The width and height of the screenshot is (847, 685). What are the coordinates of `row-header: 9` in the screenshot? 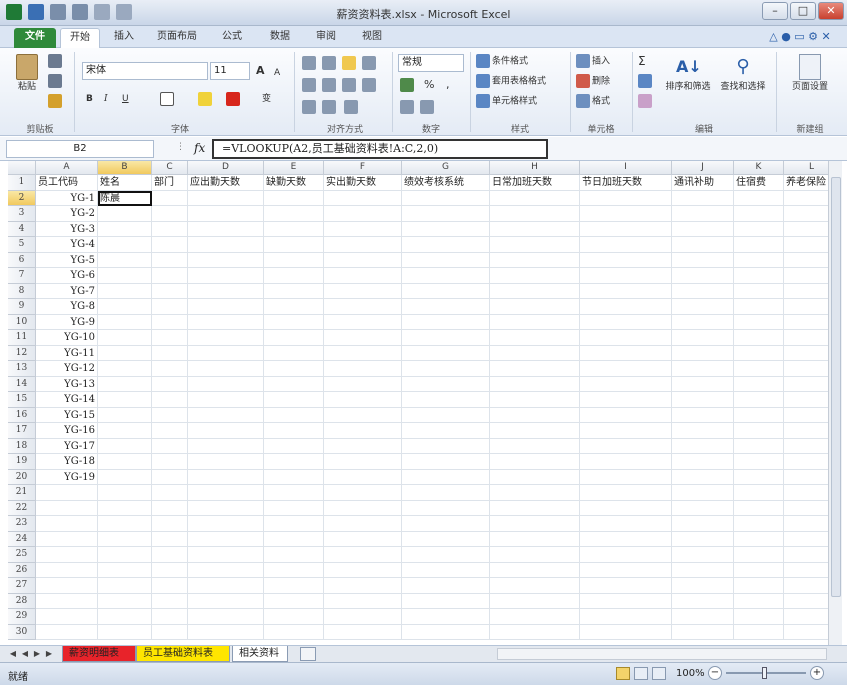 It's located at (22, 307).